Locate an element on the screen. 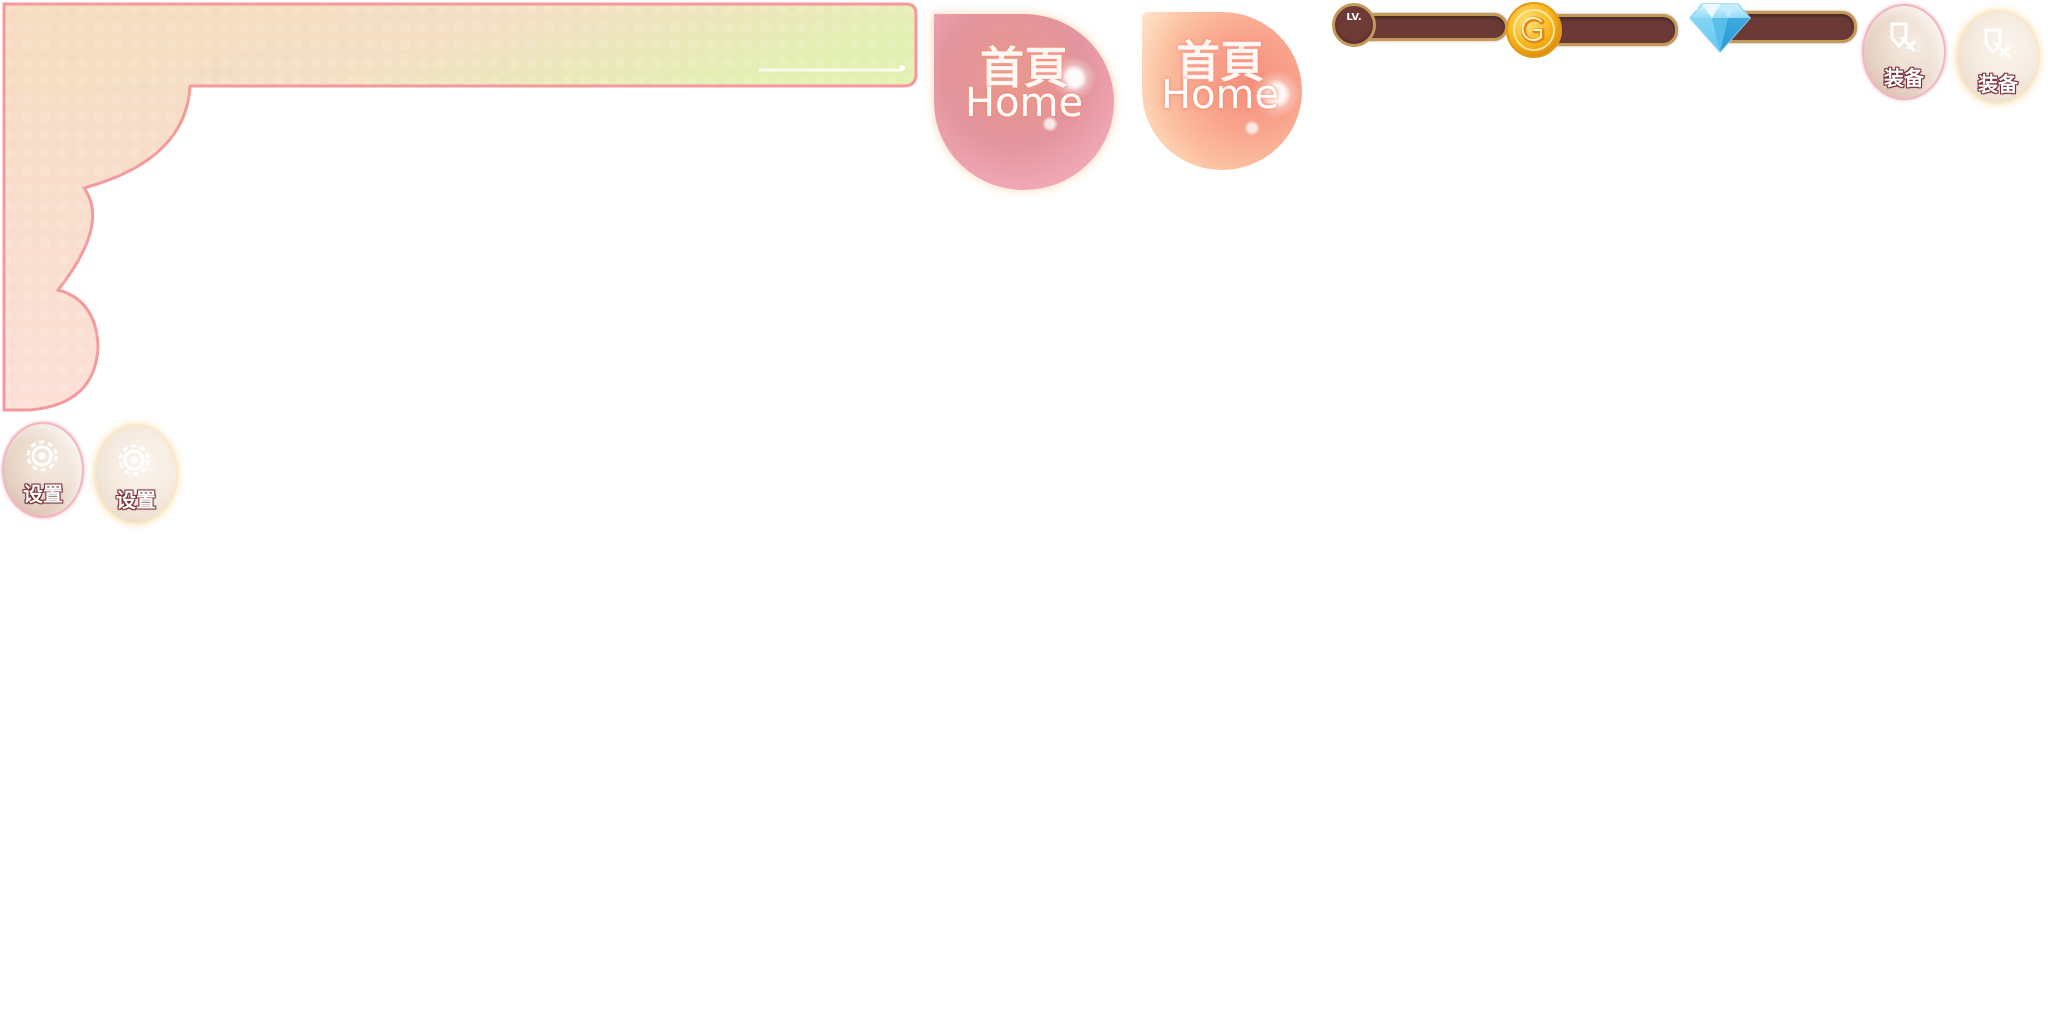 The image size is (2048, 1024). equip-button: 装备 is located at coordinates (1998, 57).